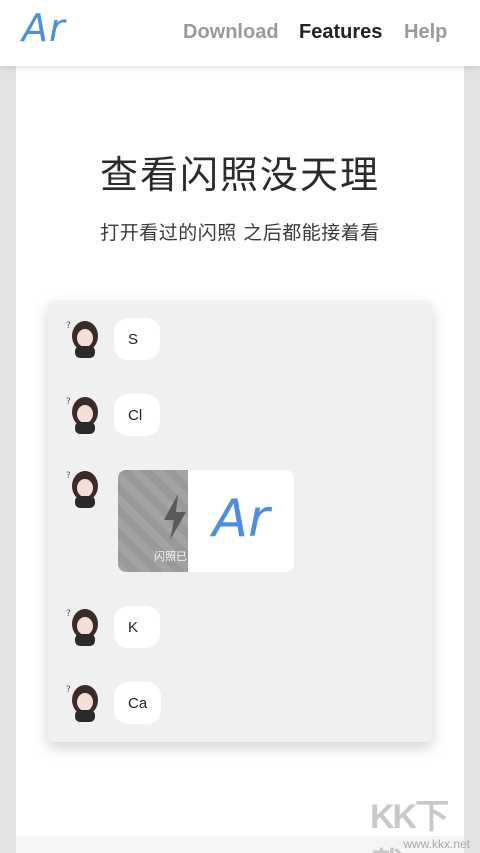 This screenshot has width=480, height=853. What do you see at coordinates (44, 28) in the screenshot?
I see `app-logo: Ar` at bounding box center [44, 28].